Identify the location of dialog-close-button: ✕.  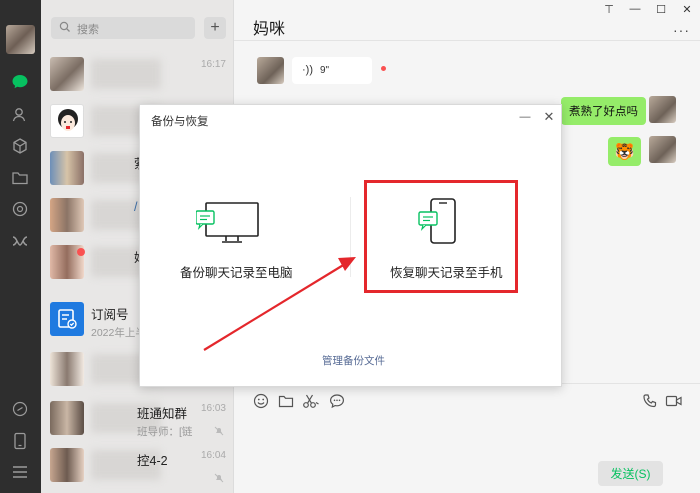
(549, 116).